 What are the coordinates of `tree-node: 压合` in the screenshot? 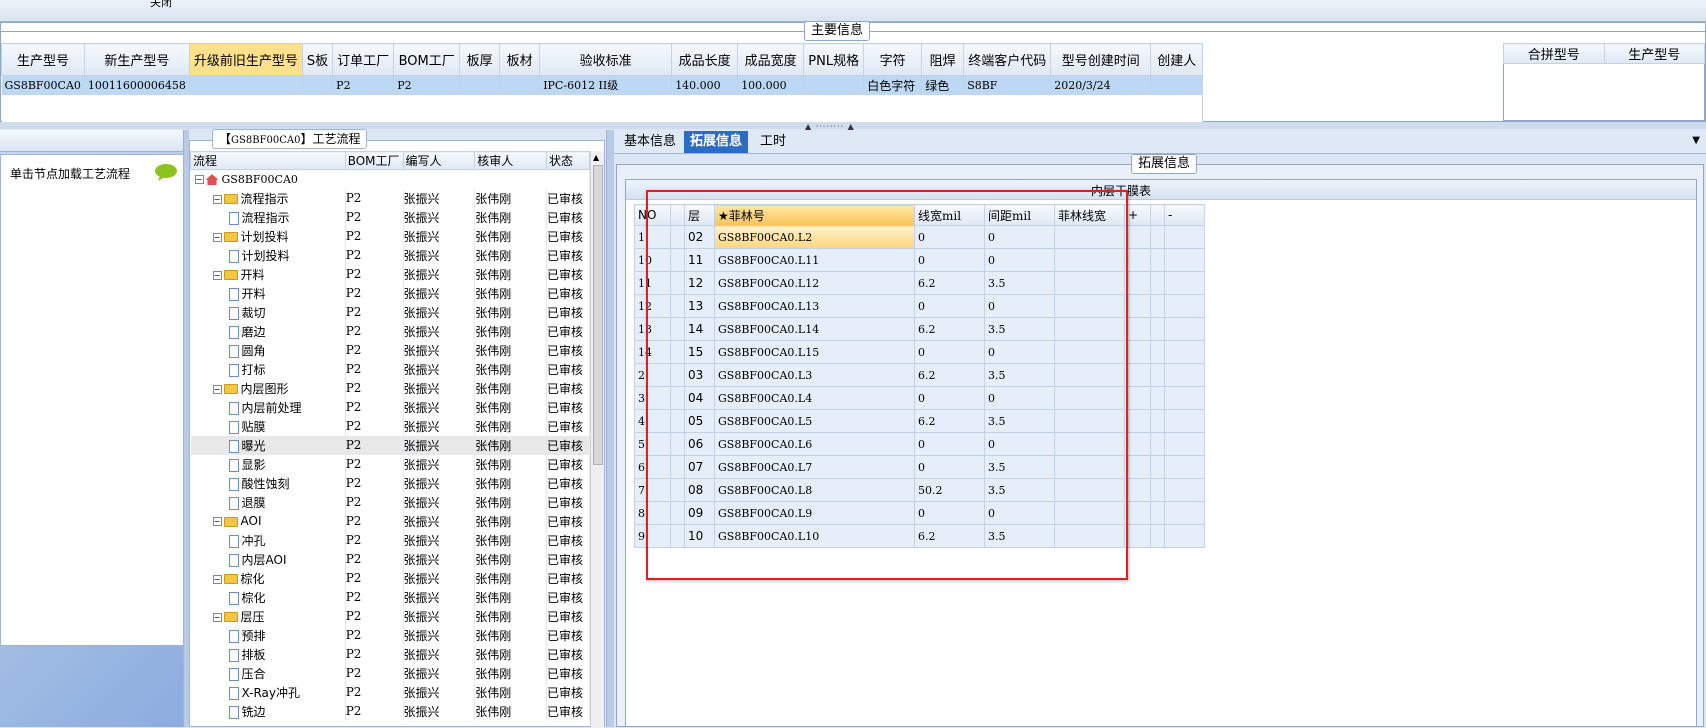 It's located at (268, 673).